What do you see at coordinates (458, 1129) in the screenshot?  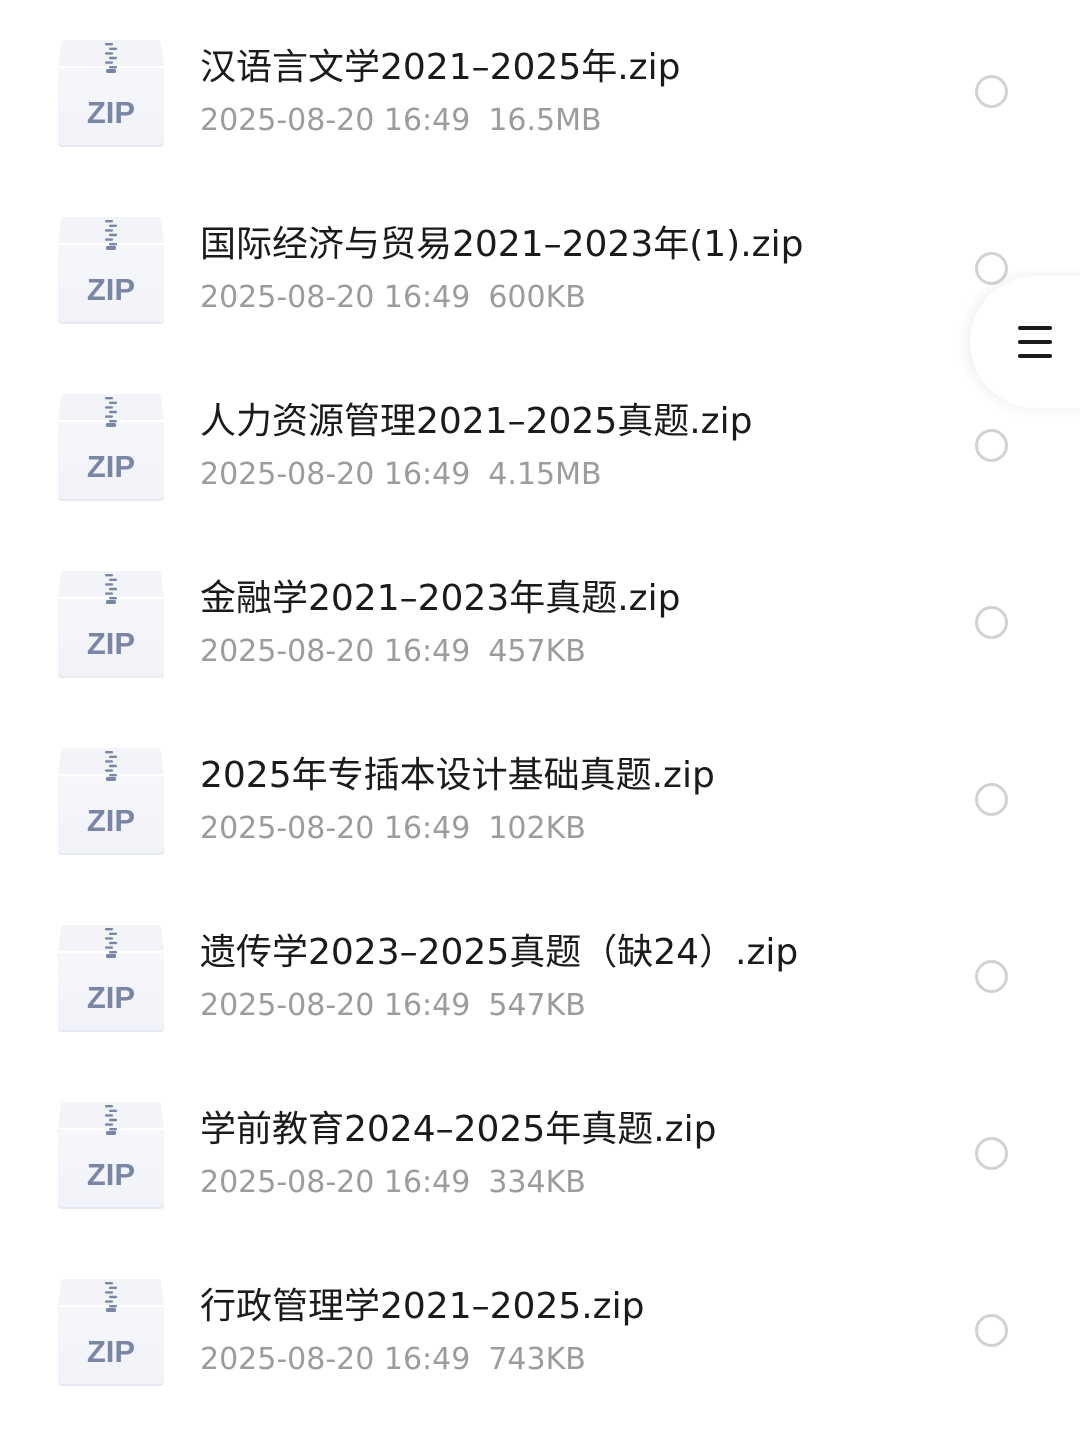 I see `file-name: 学前教育2024–2025年真题.zip` at bounding box center [458, 1129].